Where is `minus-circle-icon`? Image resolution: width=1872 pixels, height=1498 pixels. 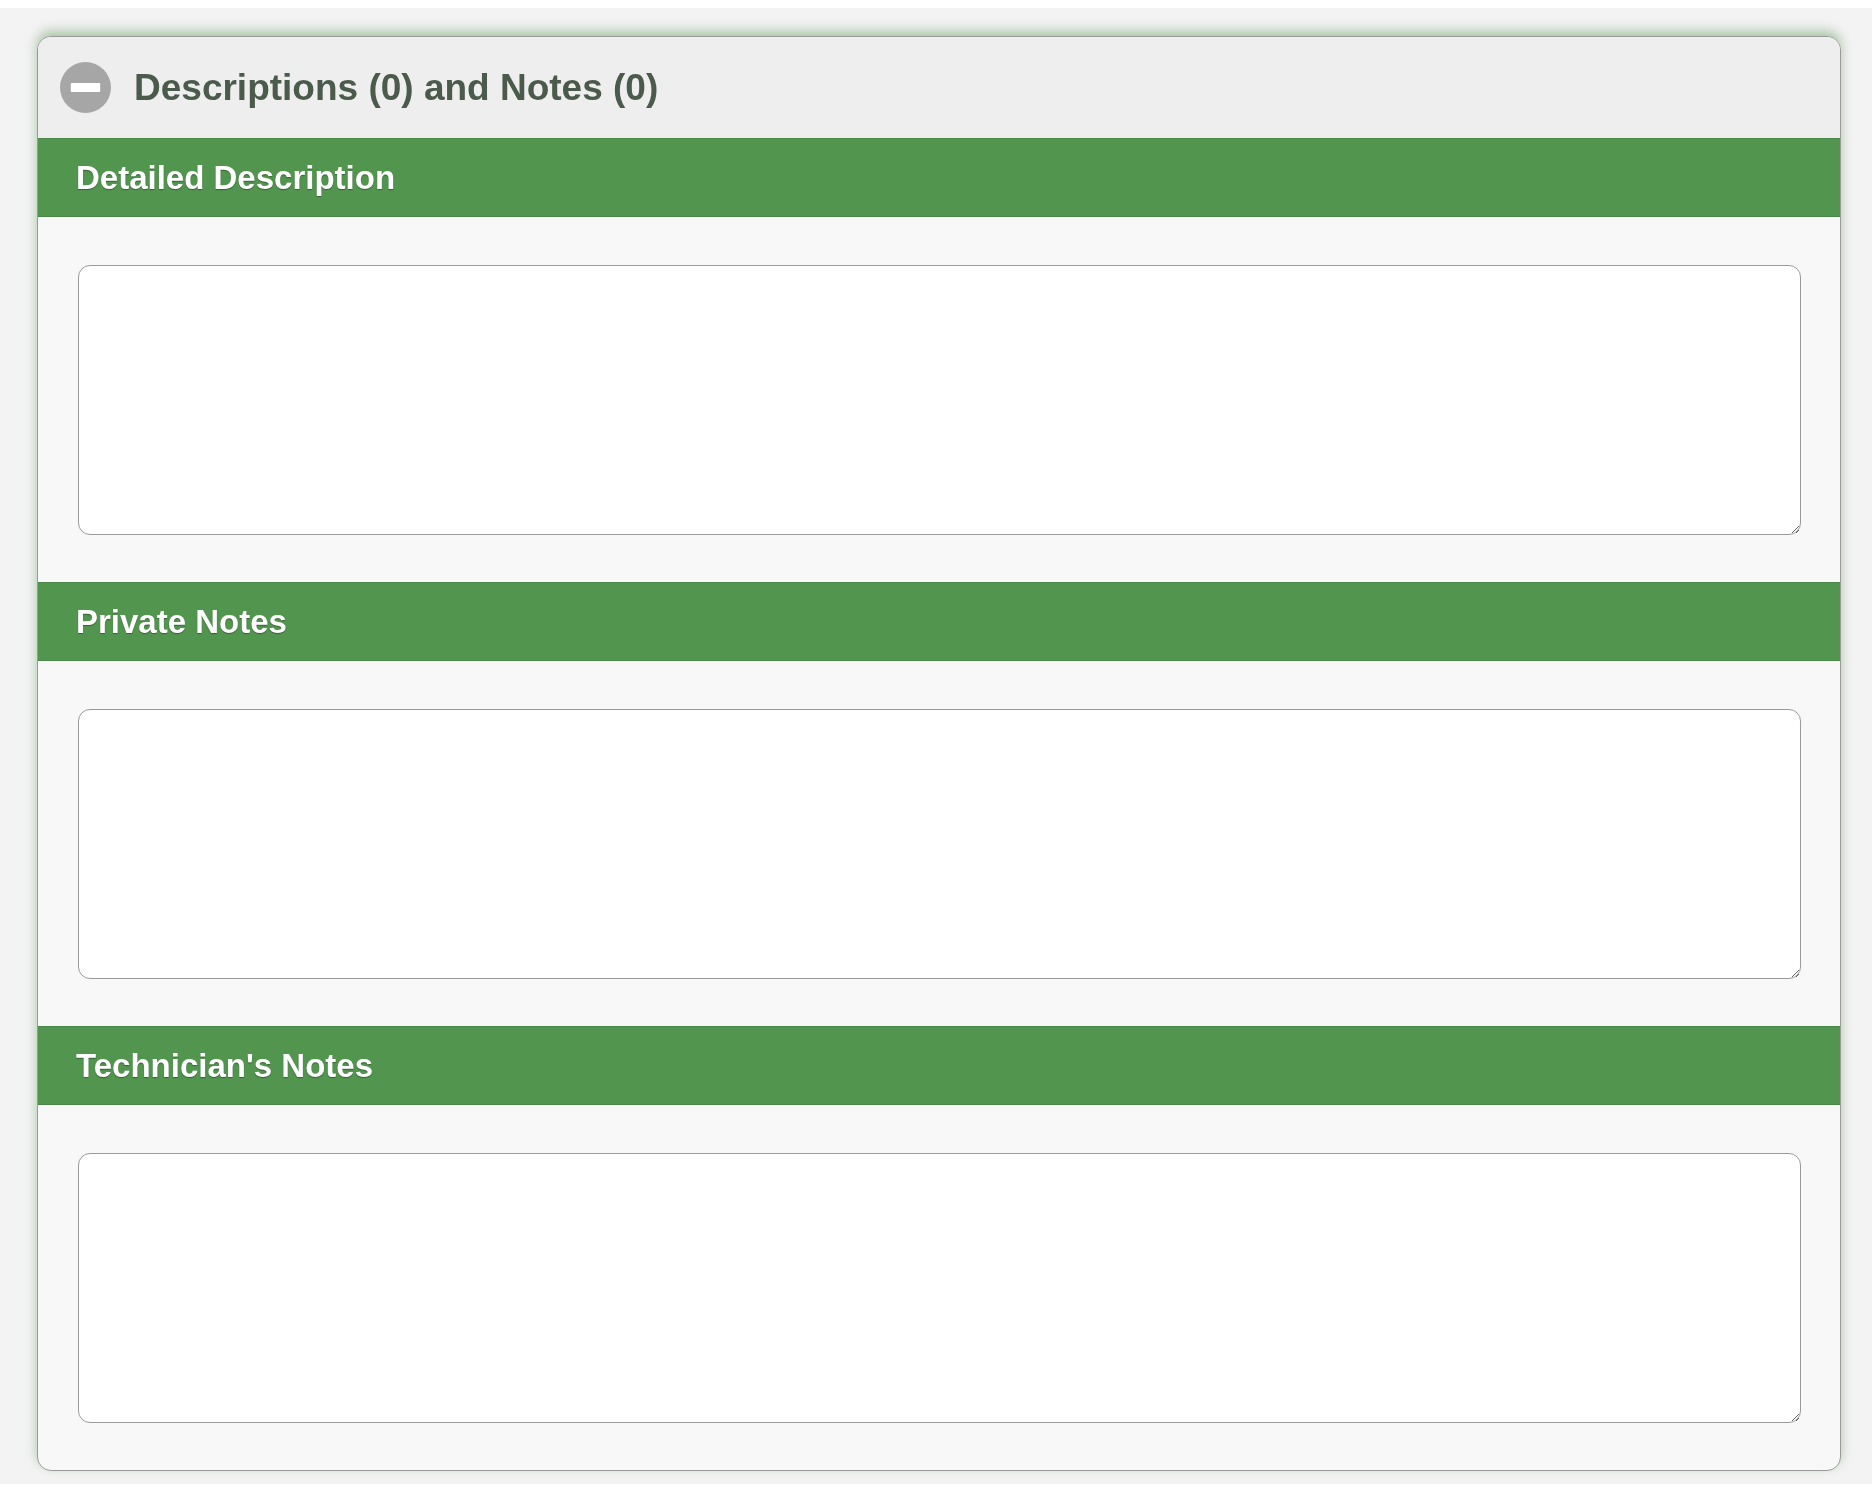 minus-circle-icon is located at coordinates (85, 87).